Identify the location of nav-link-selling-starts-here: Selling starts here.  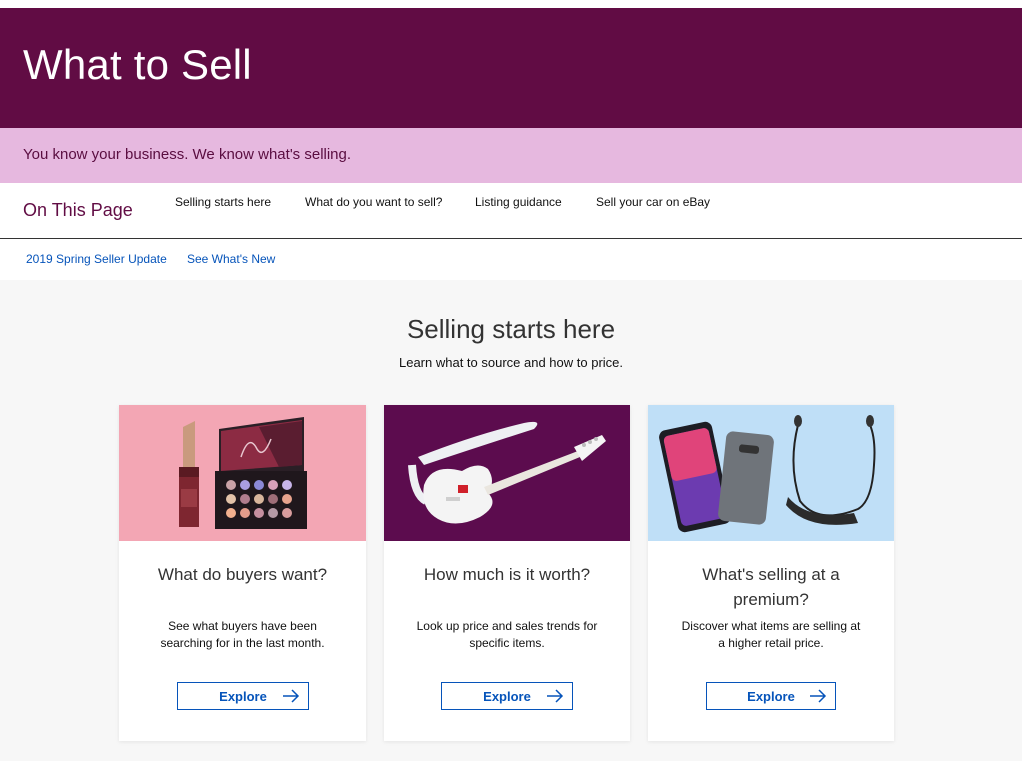
(223, 202).